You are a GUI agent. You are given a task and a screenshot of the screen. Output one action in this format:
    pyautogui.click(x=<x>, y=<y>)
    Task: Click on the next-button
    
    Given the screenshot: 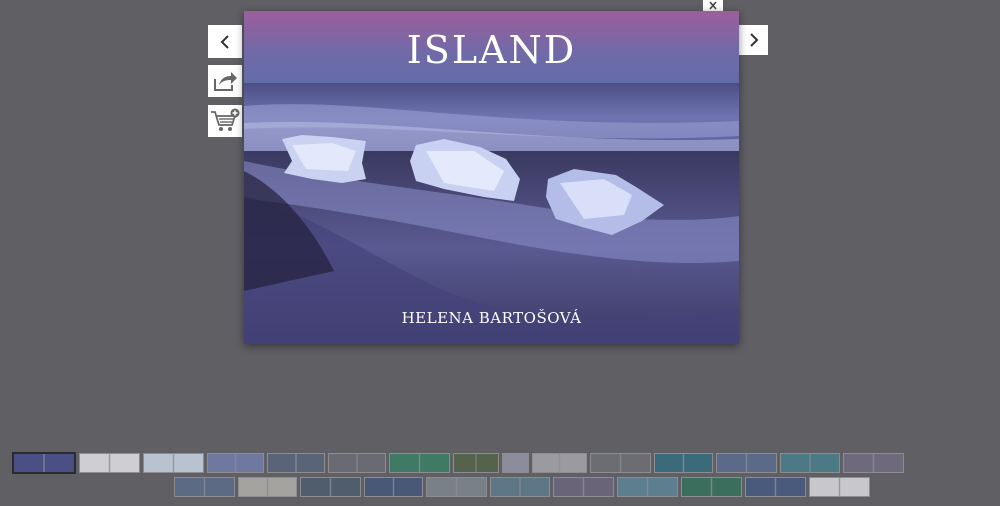 What is the action you would take?
    pyautogui.click(x=753, y=40)
    